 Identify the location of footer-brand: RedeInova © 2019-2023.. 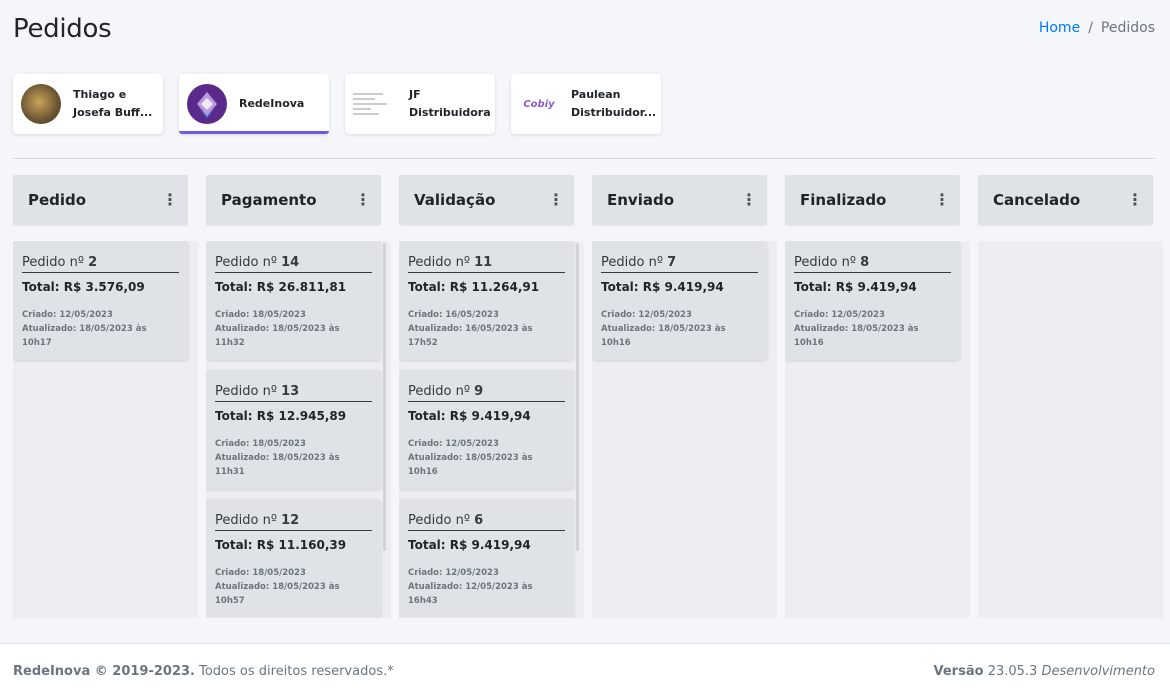
(104, 671).